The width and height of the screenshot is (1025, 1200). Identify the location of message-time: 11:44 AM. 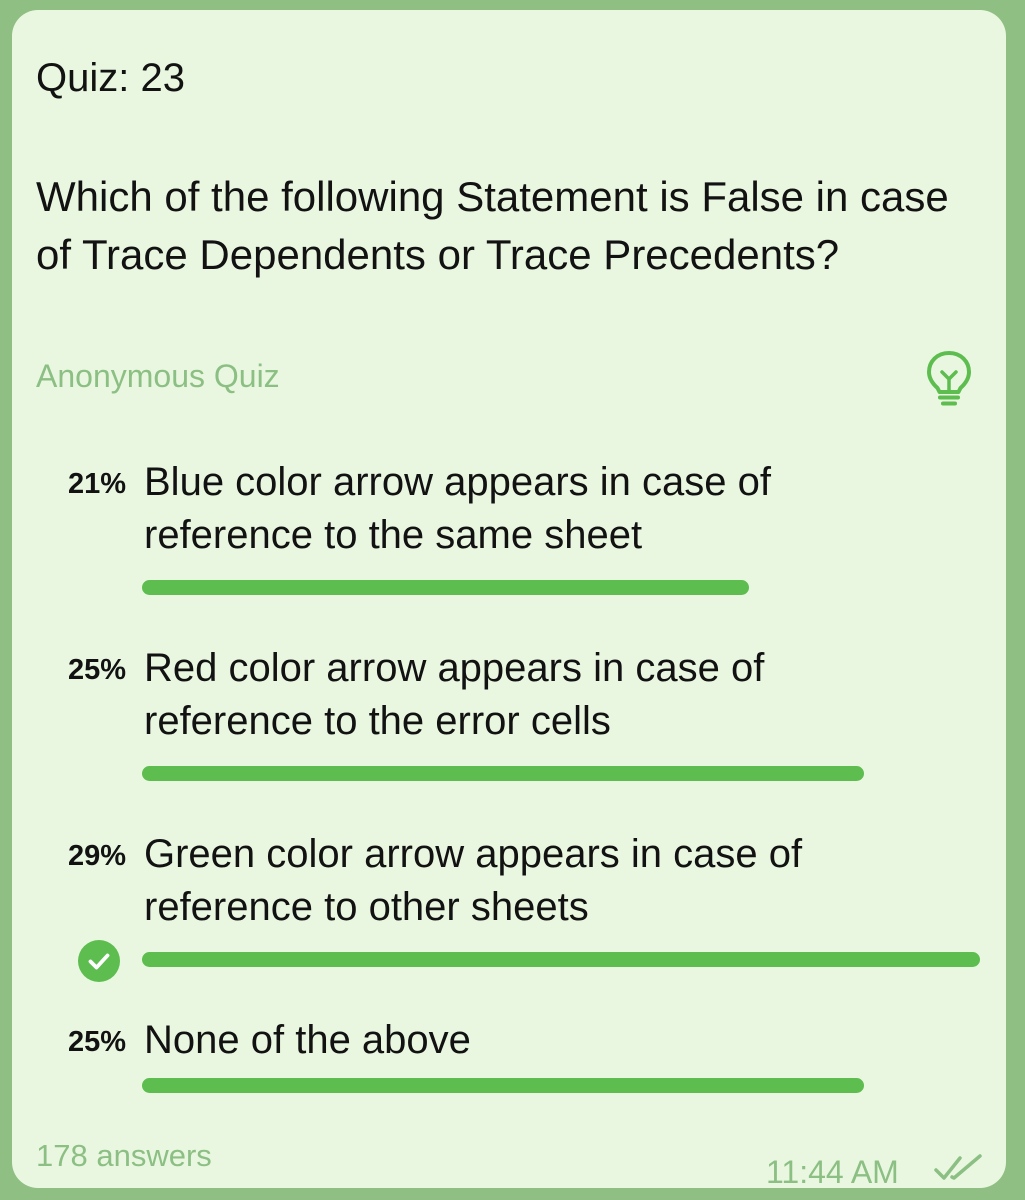
(832, 1172).